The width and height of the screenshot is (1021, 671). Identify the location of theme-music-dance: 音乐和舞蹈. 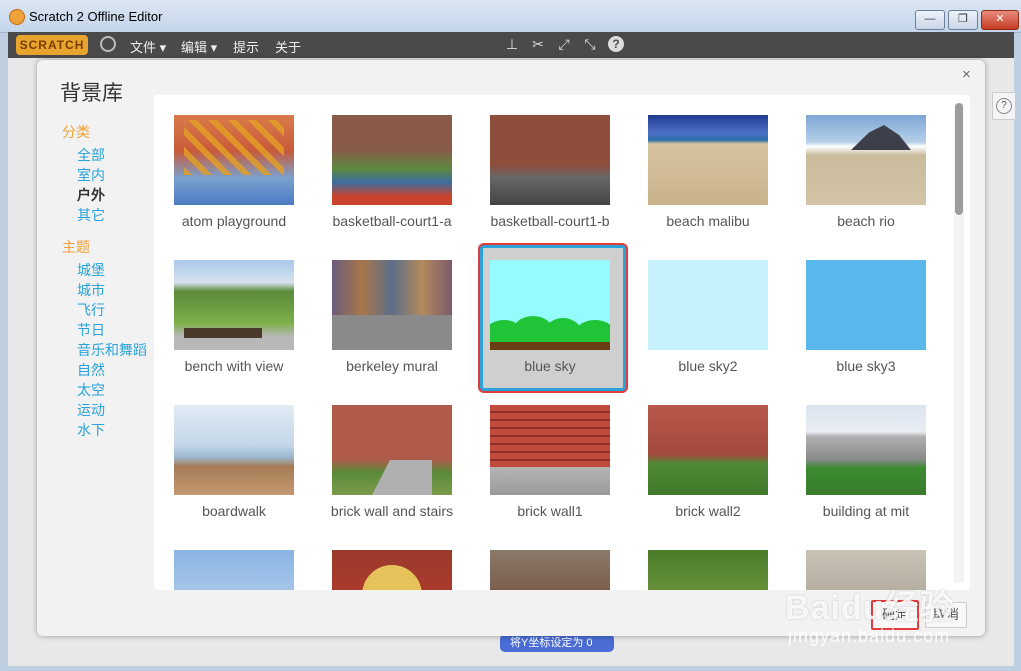
(112, 350).